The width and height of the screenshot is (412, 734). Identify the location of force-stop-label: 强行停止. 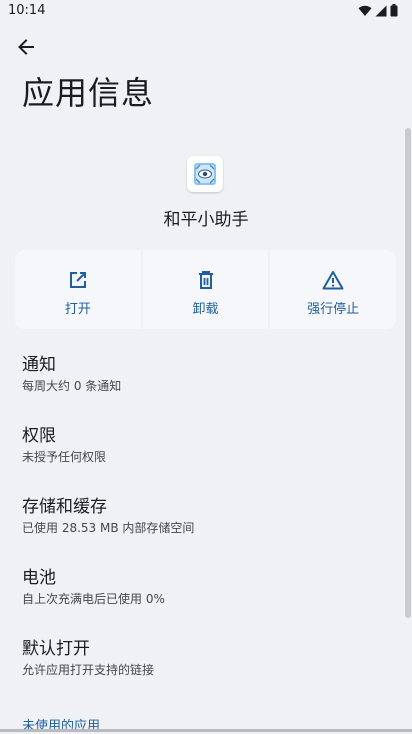
(333, 309).